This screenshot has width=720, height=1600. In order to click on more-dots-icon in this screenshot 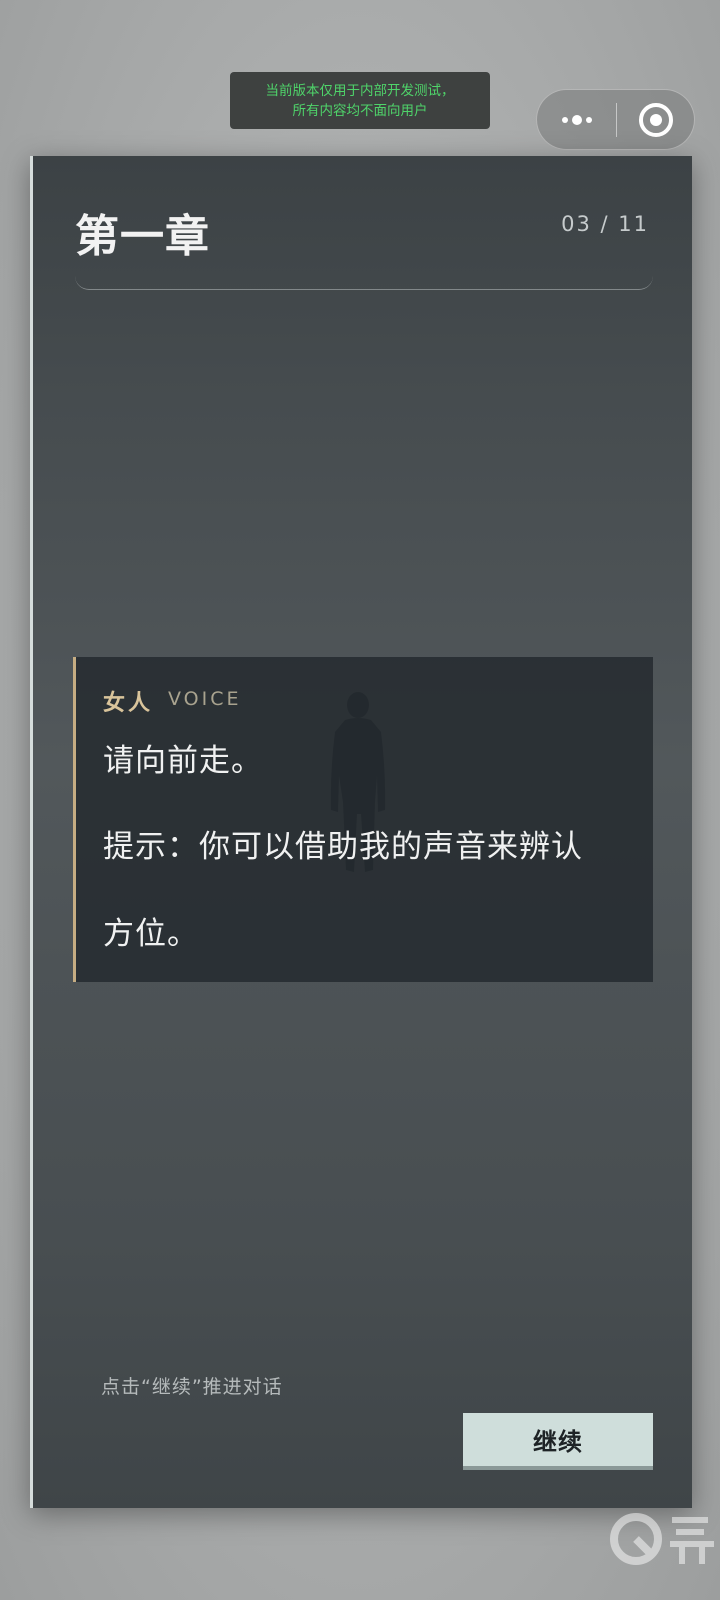, I will do `click(576, 119)`.